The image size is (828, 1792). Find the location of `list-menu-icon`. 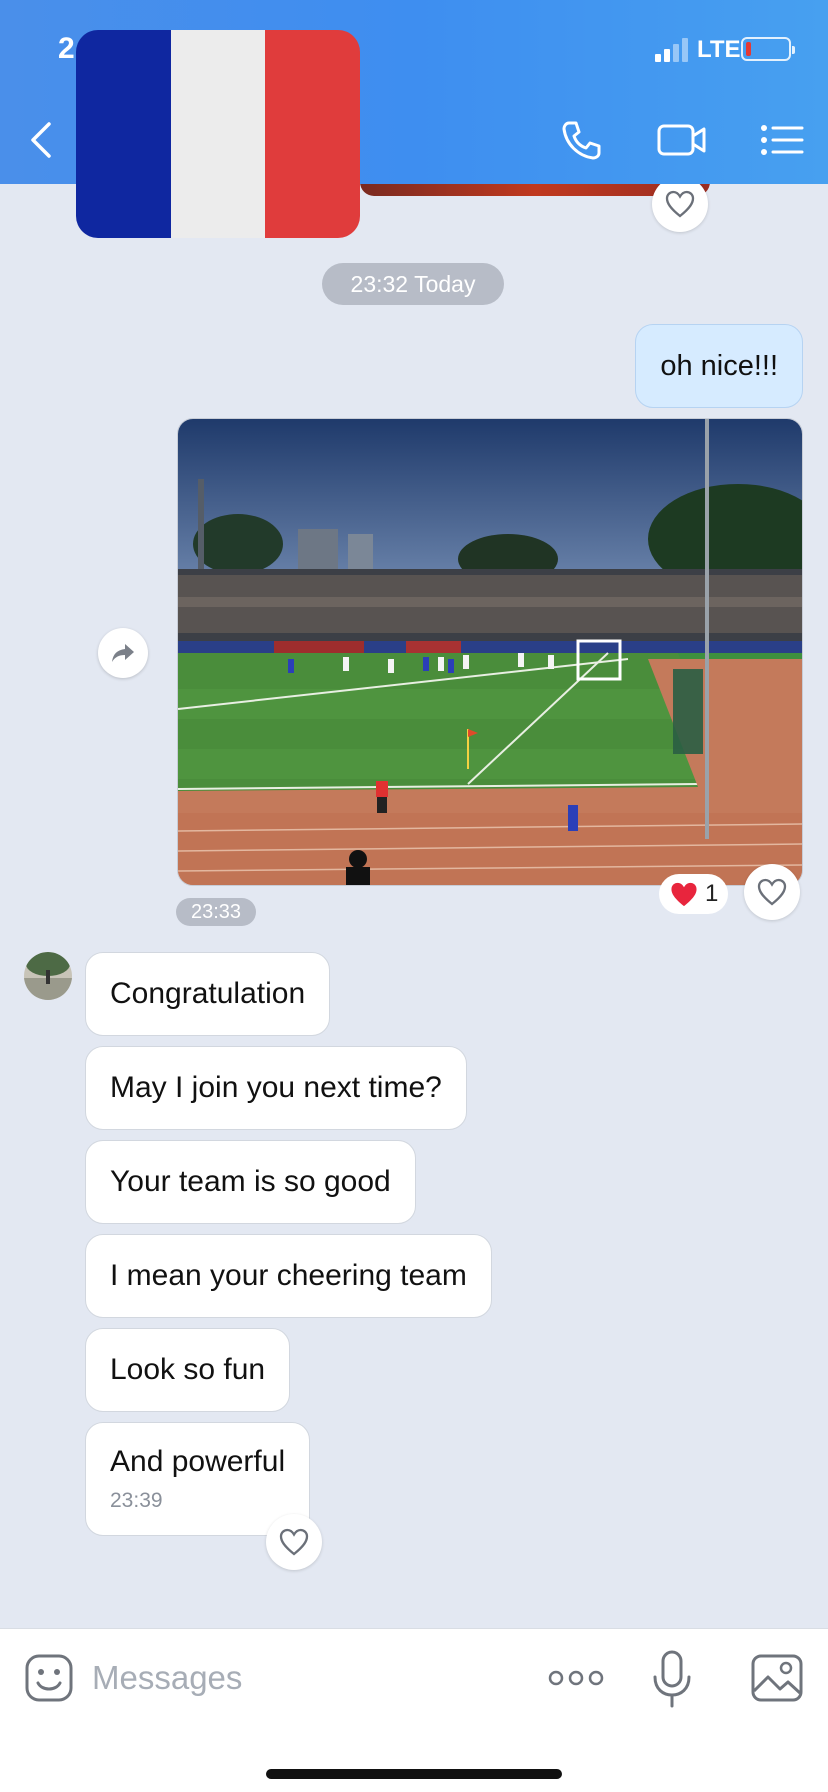

list-menu-icon is located at coordinates (782, 140).